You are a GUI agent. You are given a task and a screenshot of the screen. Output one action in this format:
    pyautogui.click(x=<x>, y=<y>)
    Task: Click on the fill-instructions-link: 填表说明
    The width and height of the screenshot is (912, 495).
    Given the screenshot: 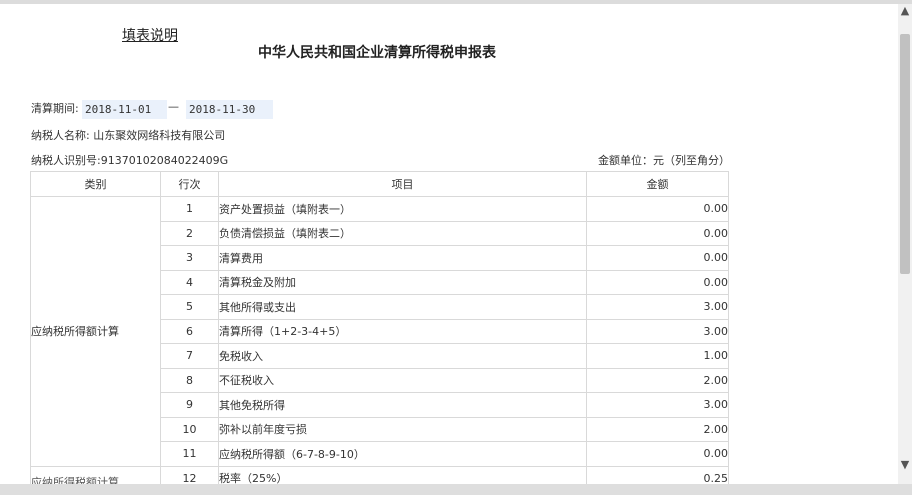 What is the action you would take?
    pyautogui.click(x=150, y=35)
    